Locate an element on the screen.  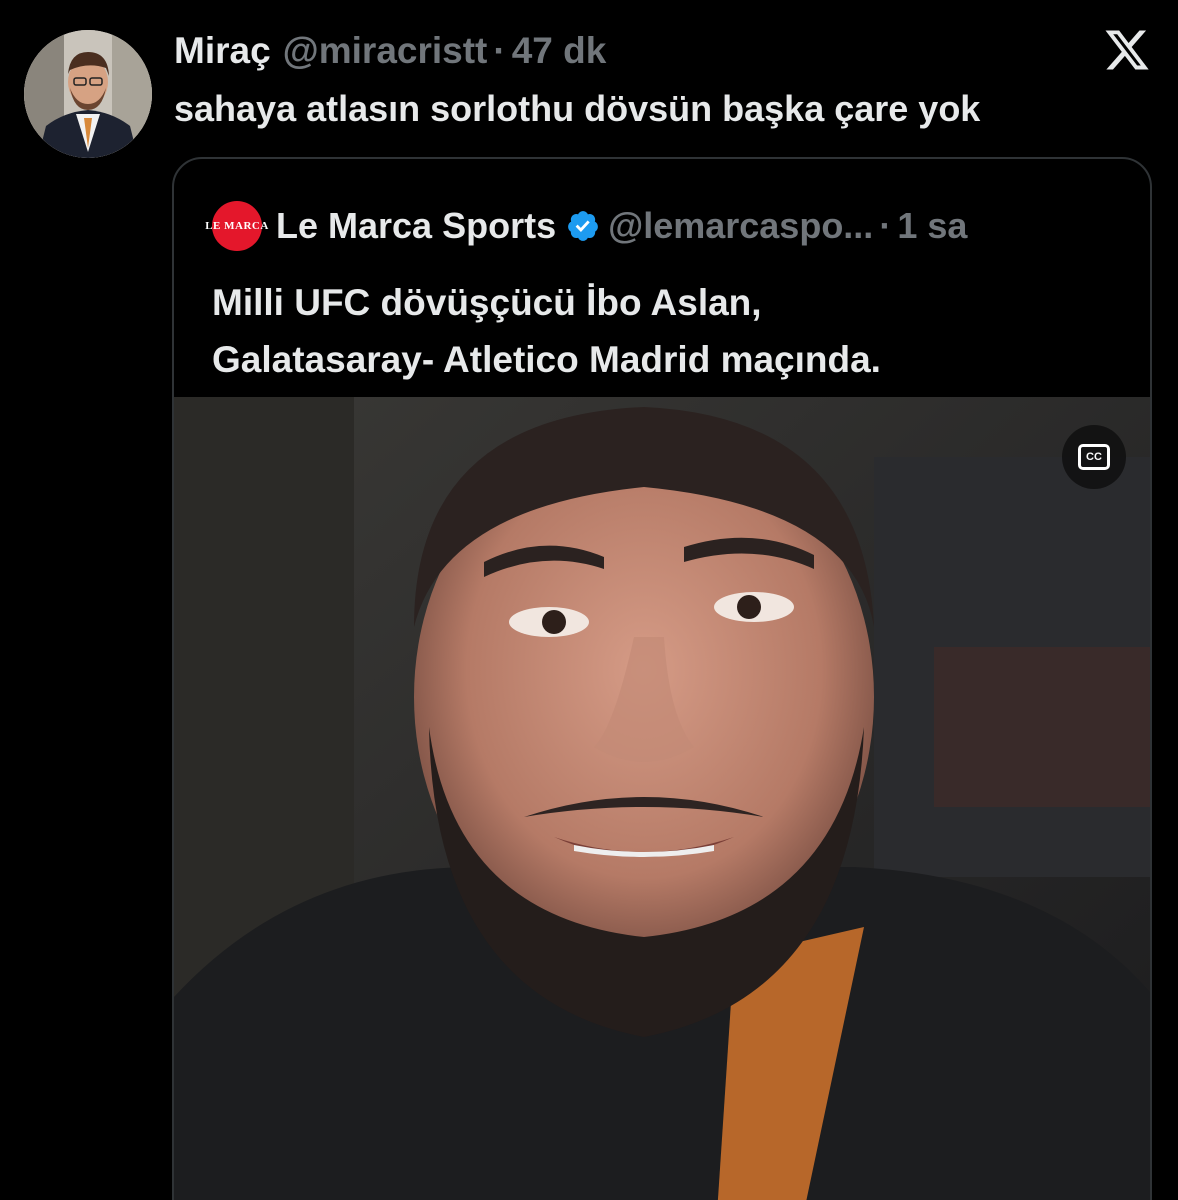
author-name: Miraç is located at coordinates (222, 51).